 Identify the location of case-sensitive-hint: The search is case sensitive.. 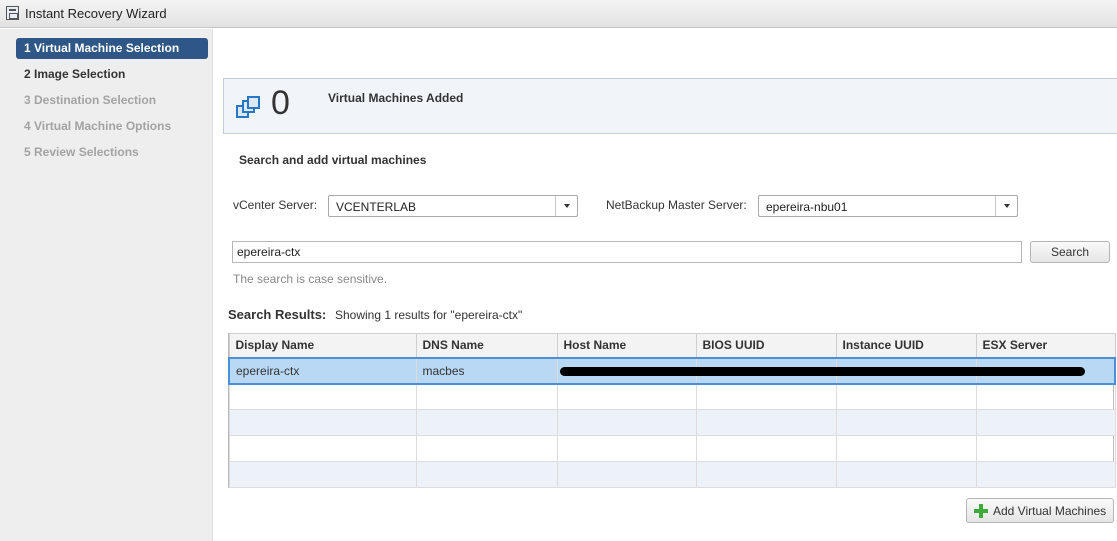
(310, 279).